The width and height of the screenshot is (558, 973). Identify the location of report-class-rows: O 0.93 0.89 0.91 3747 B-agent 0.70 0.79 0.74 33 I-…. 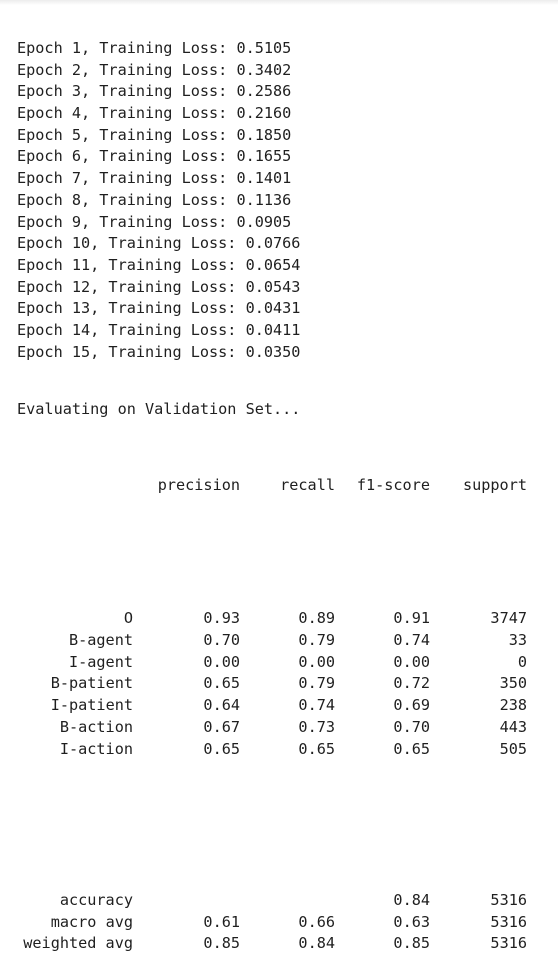
(272, 684).